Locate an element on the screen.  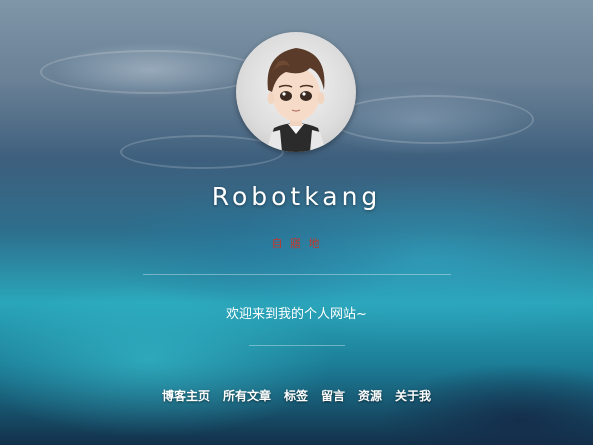
cartoon-boy-avatar-icon is located at coordinates (296, 100).